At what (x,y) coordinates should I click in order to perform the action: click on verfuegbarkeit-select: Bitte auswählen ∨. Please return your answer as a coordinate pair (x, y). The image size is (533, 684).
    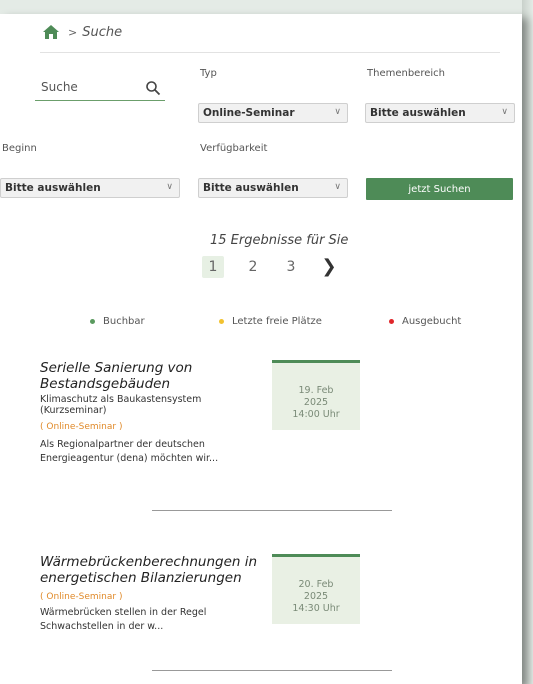
    Looking at the image, I should click on (273, 188).